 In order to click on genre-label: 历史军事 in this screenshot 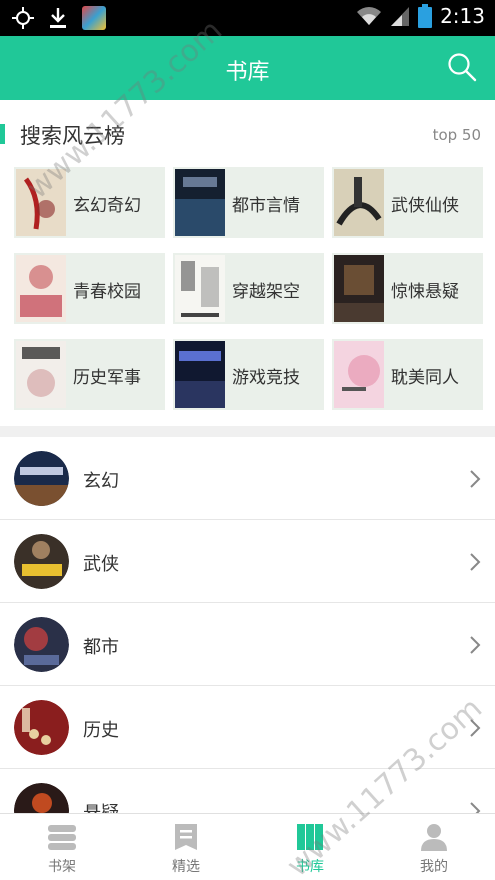, I will do `click(107, 378)`.